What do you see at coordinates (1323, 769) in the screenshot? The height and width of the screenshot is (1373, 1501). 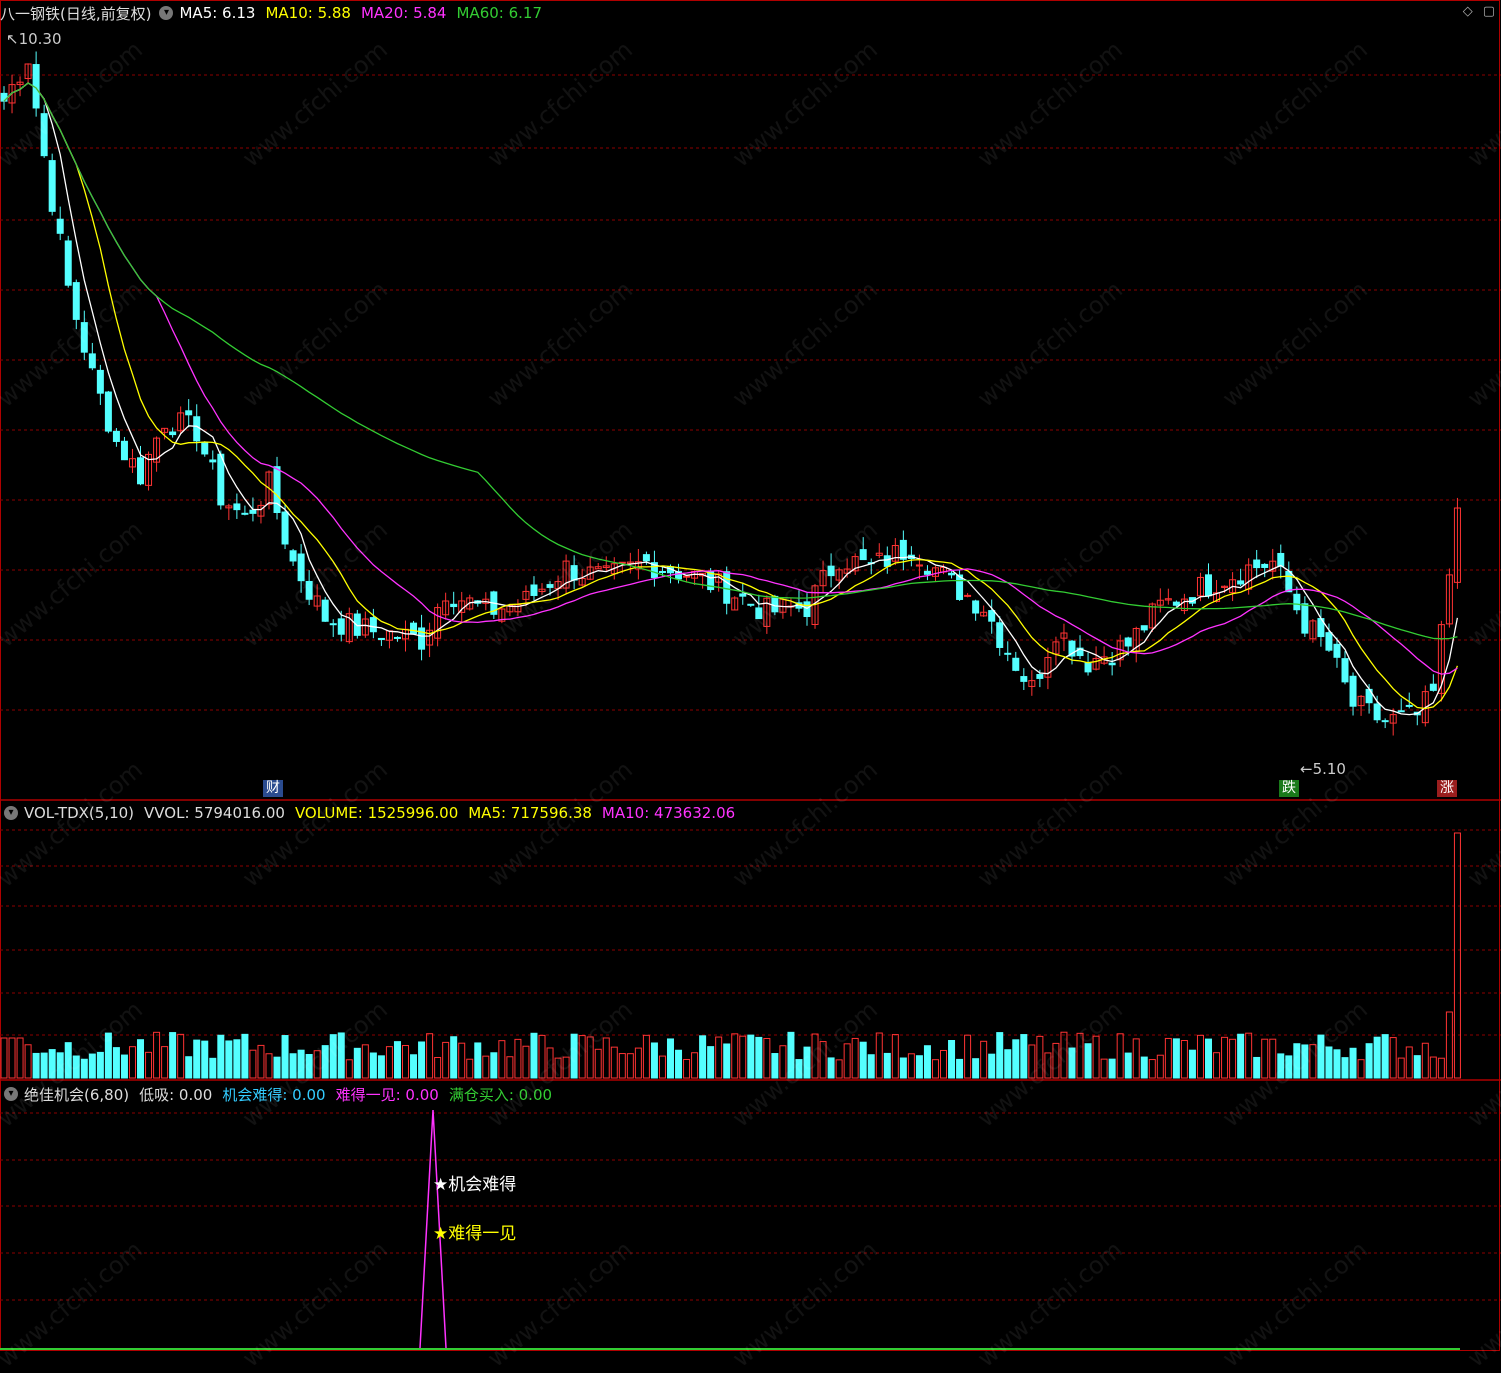 I see `low-price-mark: ←5.10` at bounding box center [1323, 769].